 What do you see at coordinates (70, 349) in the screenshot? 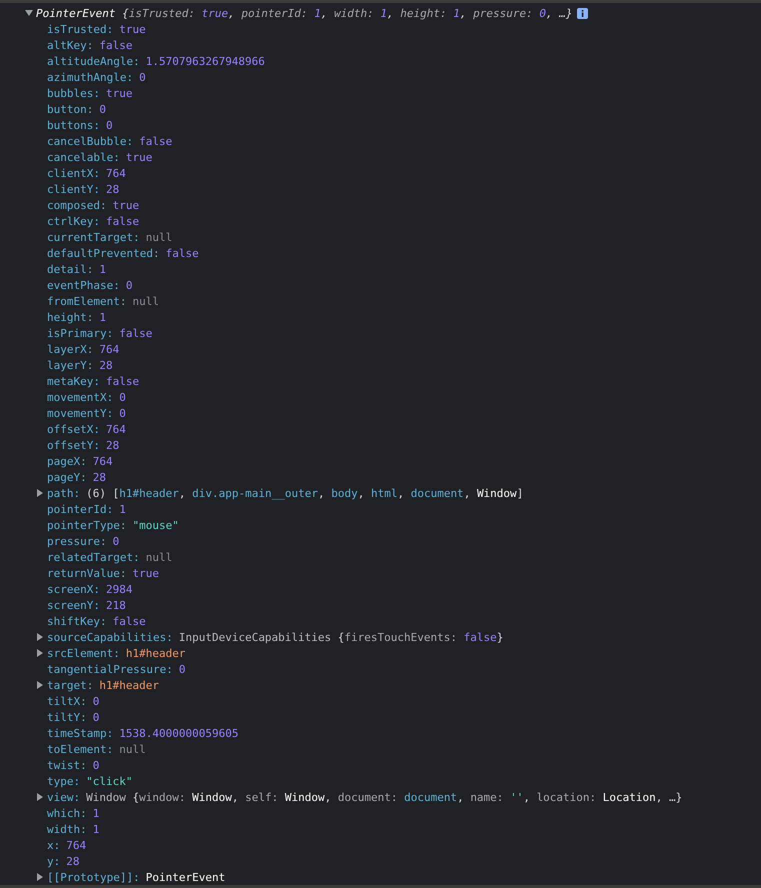
I see `property-name: layerX:` at bounding box center [70, 349].